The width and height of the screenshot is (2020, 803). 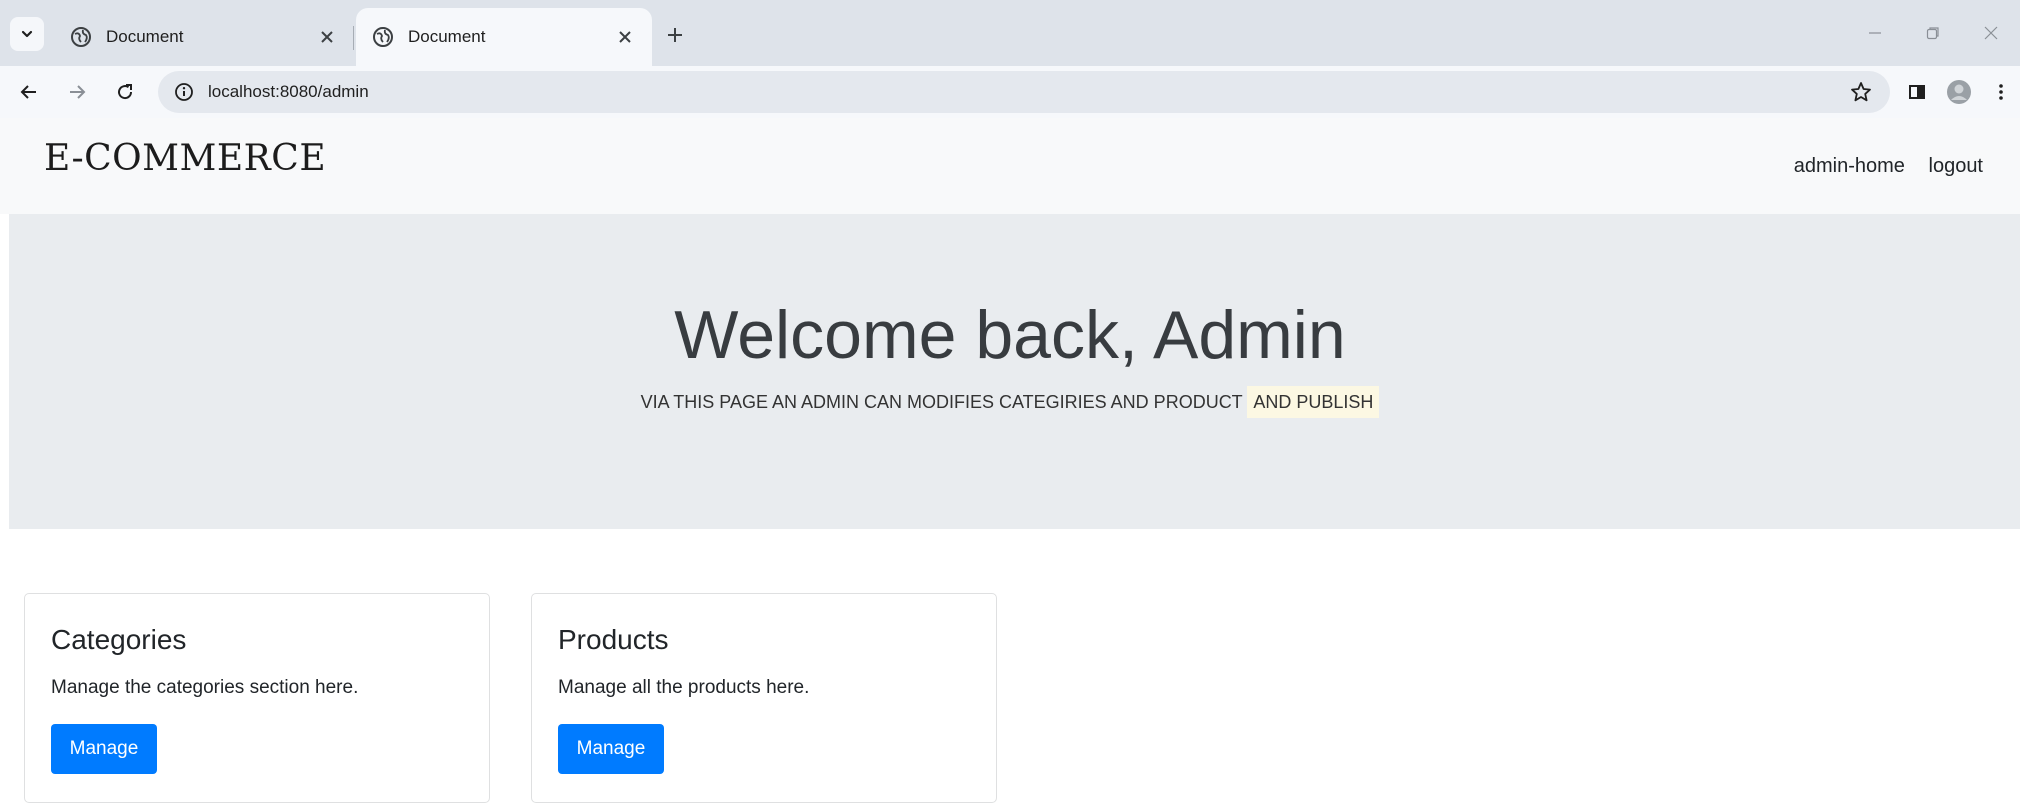 What do you see at coordinates (684, 687) in the screenshot?
I see `card-text: Manage all the products here.` at bounding box center [684, 687].